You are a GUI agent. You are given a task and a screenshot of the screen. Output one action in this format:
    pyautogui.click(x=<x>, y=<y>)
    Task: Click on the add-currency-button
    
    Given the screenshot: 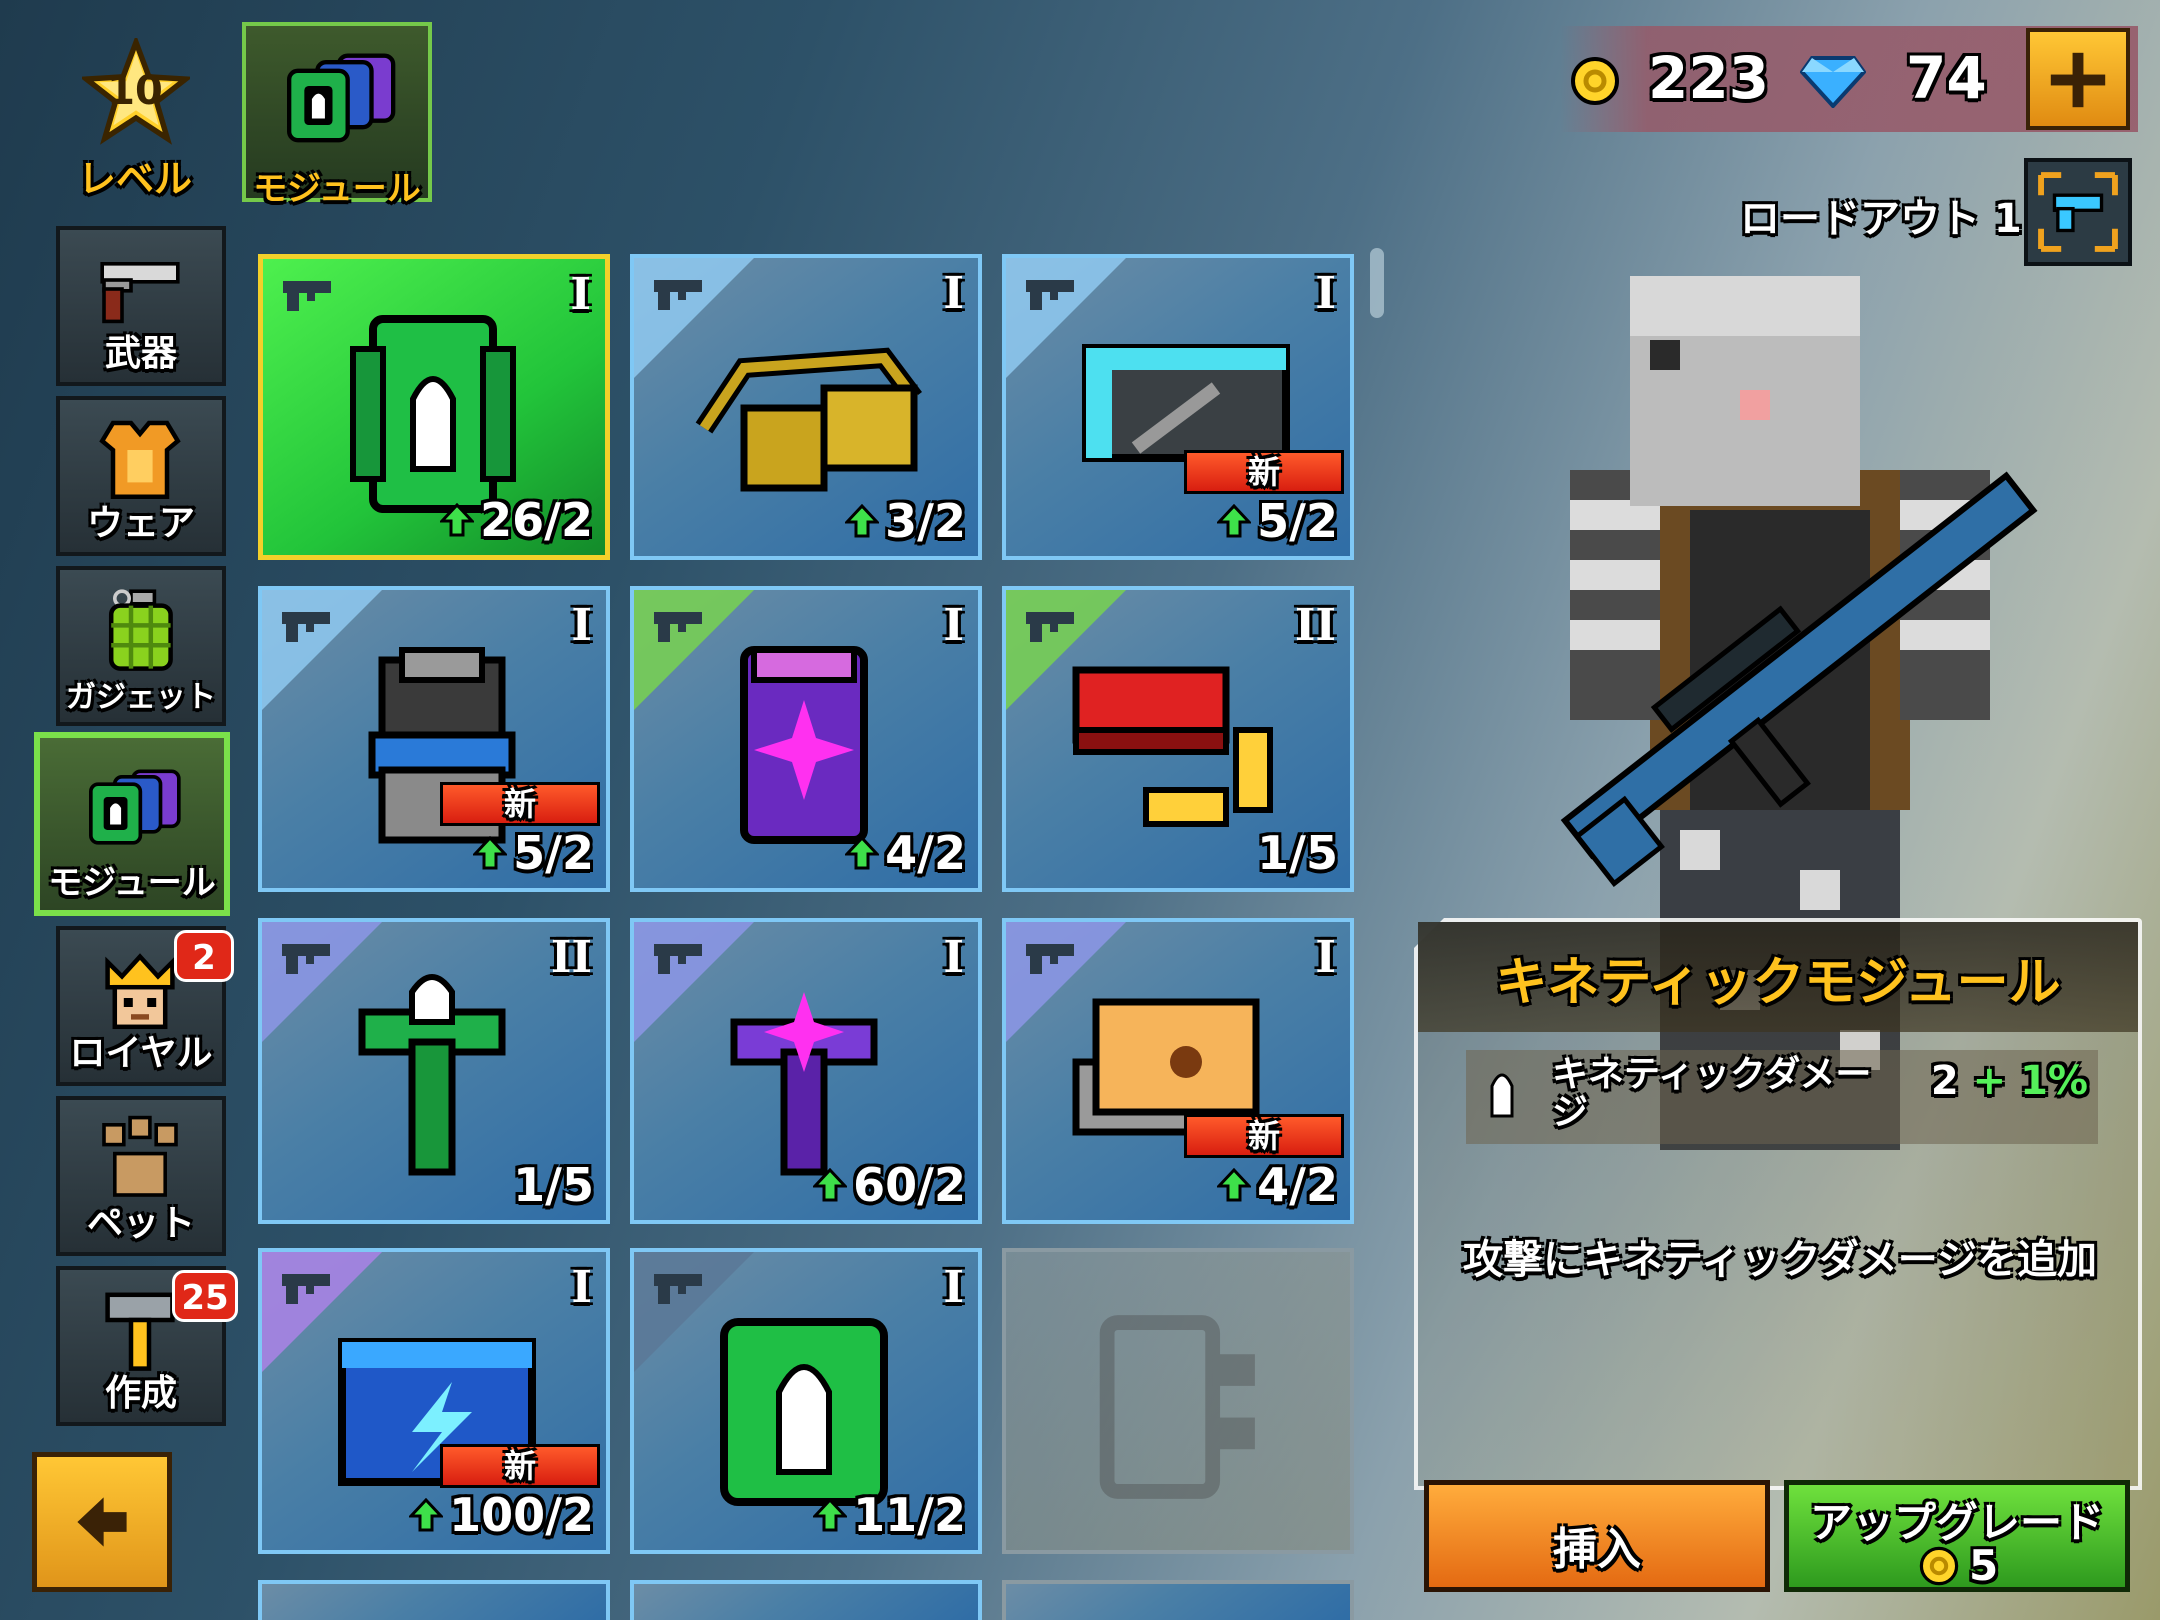 What is the action you would take?
    pyautogui.click(x=2078, y=79)
    